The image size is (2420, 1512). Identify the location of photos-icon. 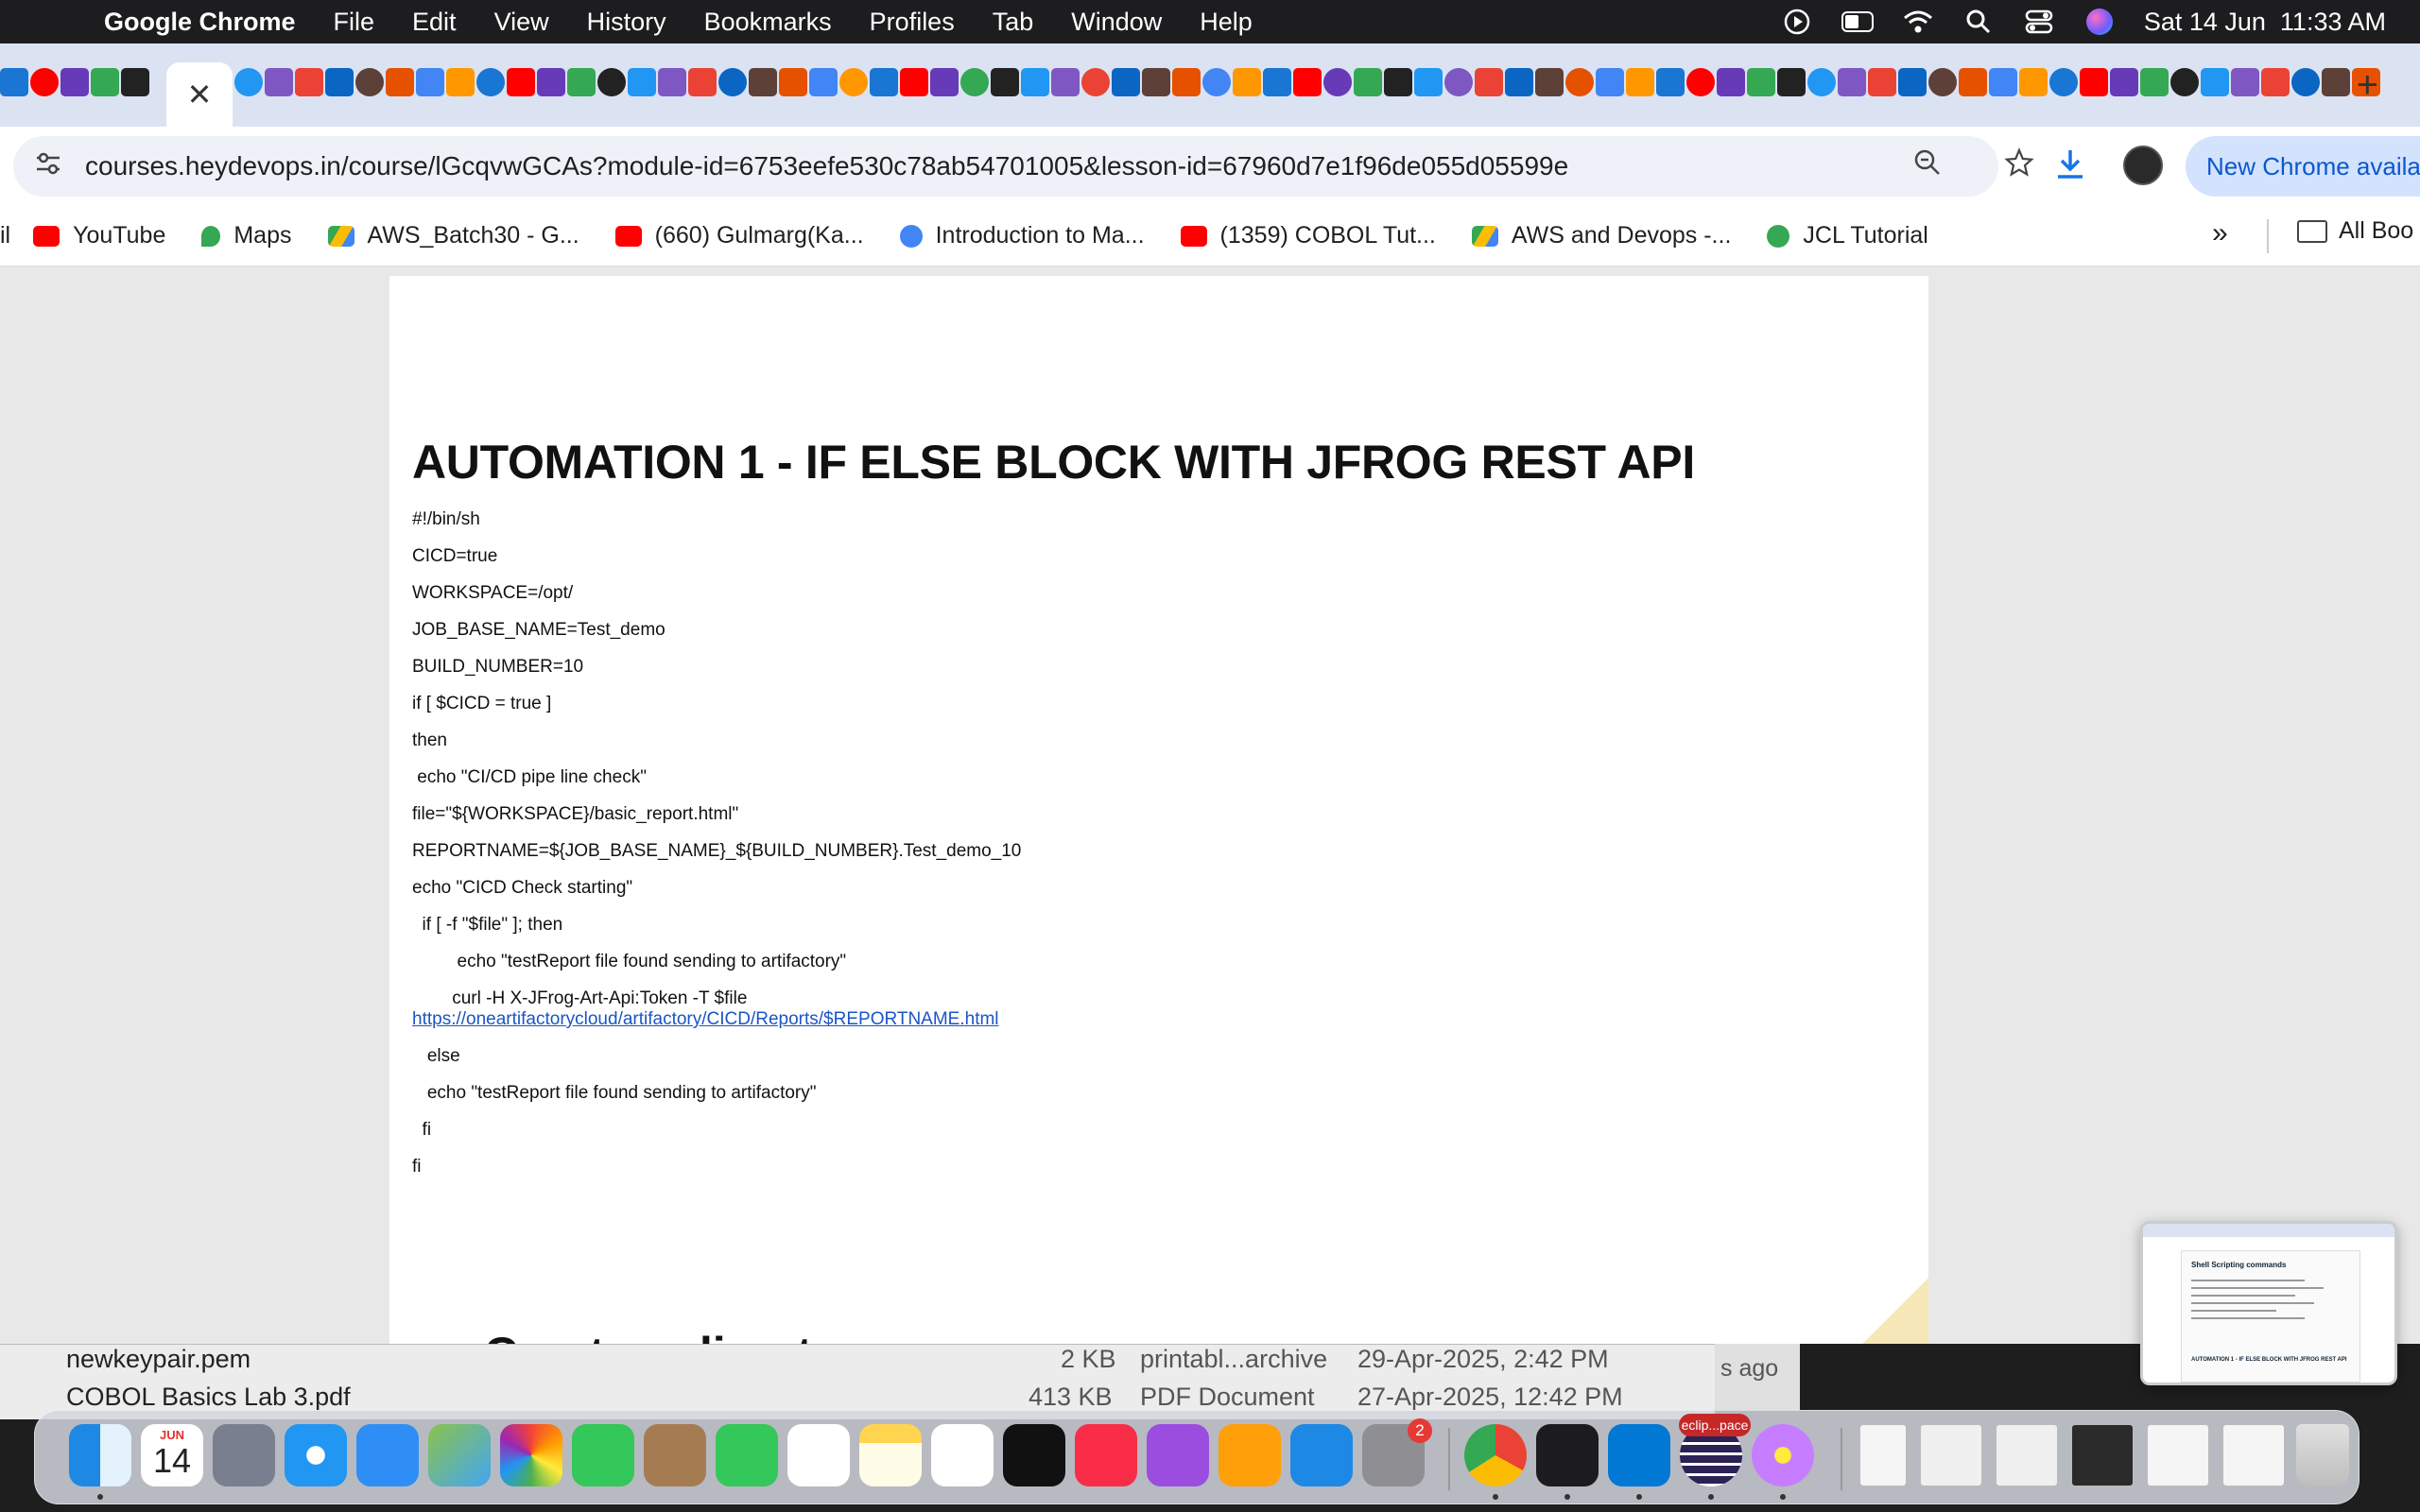
(531, 1455).